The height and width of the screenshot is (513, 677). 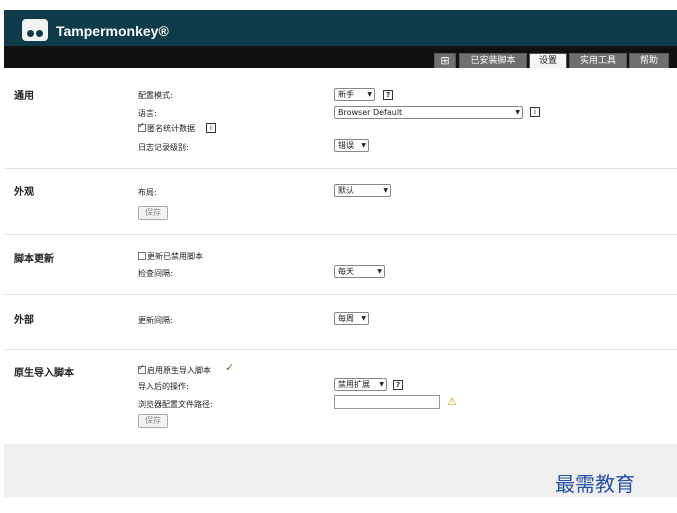 I want to click on log-level-value: 错误, so click(x=346, y=145).